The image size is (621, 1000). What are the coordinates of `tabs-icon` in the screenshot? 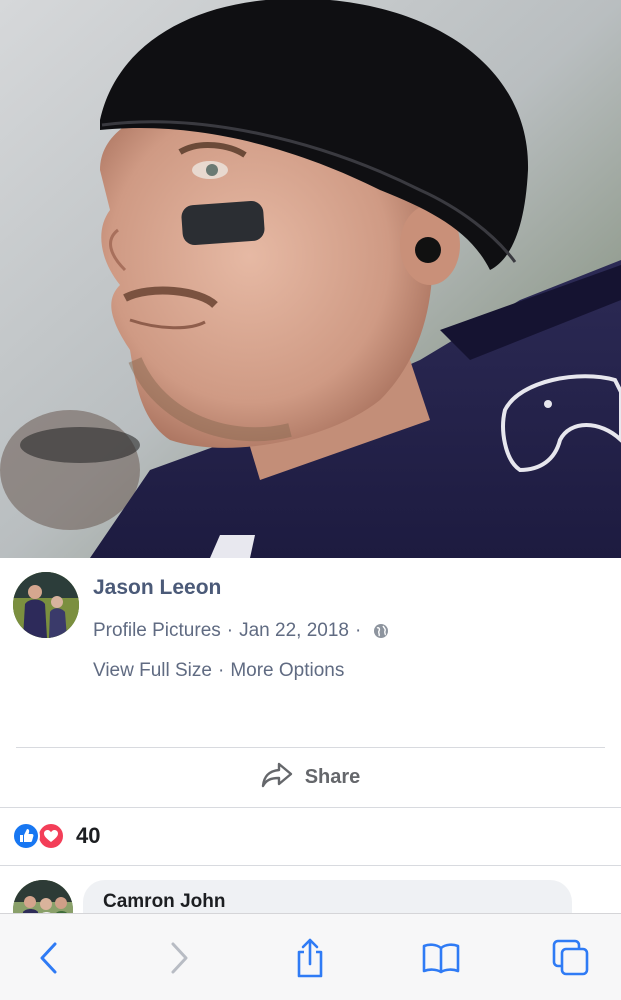 It's located at (571, 958).